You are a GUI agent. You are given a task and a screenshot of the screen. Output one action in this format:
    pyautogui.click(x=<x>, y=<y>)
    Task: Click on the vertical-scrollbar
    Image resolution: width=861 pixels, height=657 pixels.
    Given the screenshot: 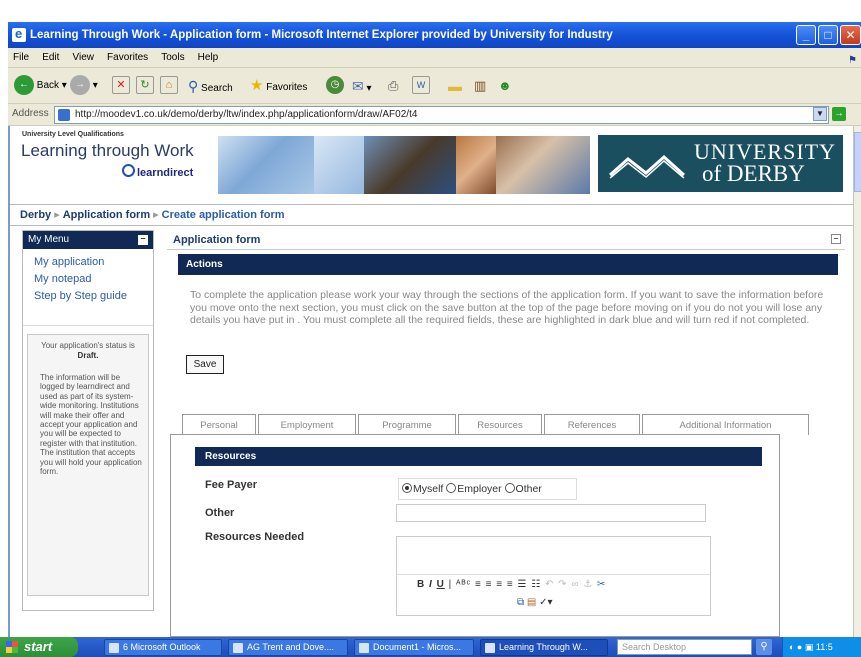 What is the action you would take?
    pyautogui.click(x=857, y=381)
    